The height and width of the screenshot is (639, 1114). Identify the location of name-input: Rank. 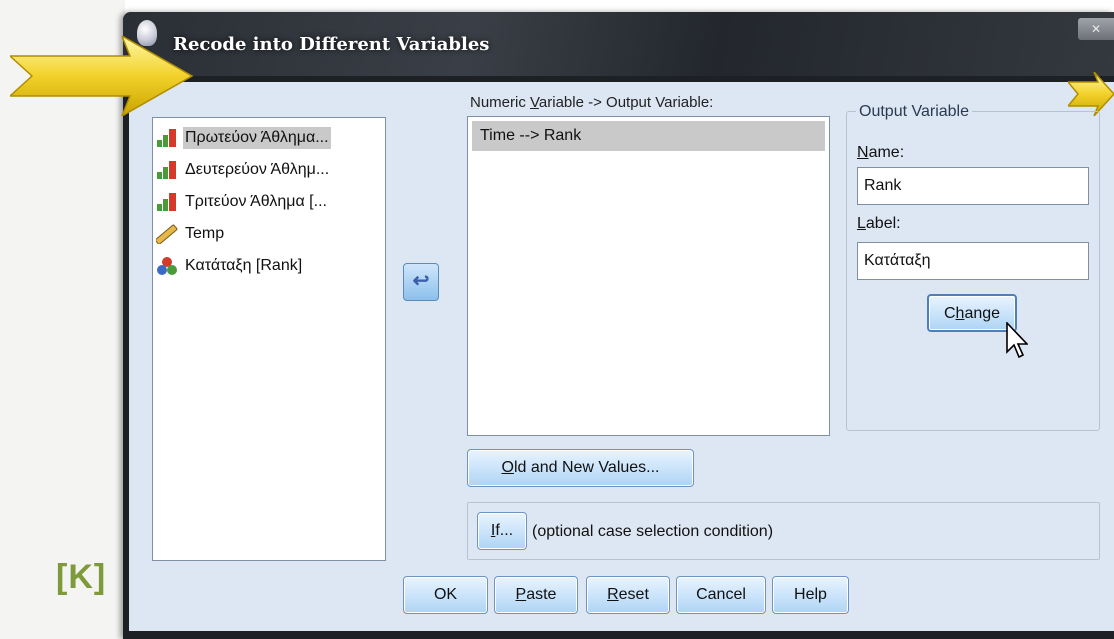
(973, 186).